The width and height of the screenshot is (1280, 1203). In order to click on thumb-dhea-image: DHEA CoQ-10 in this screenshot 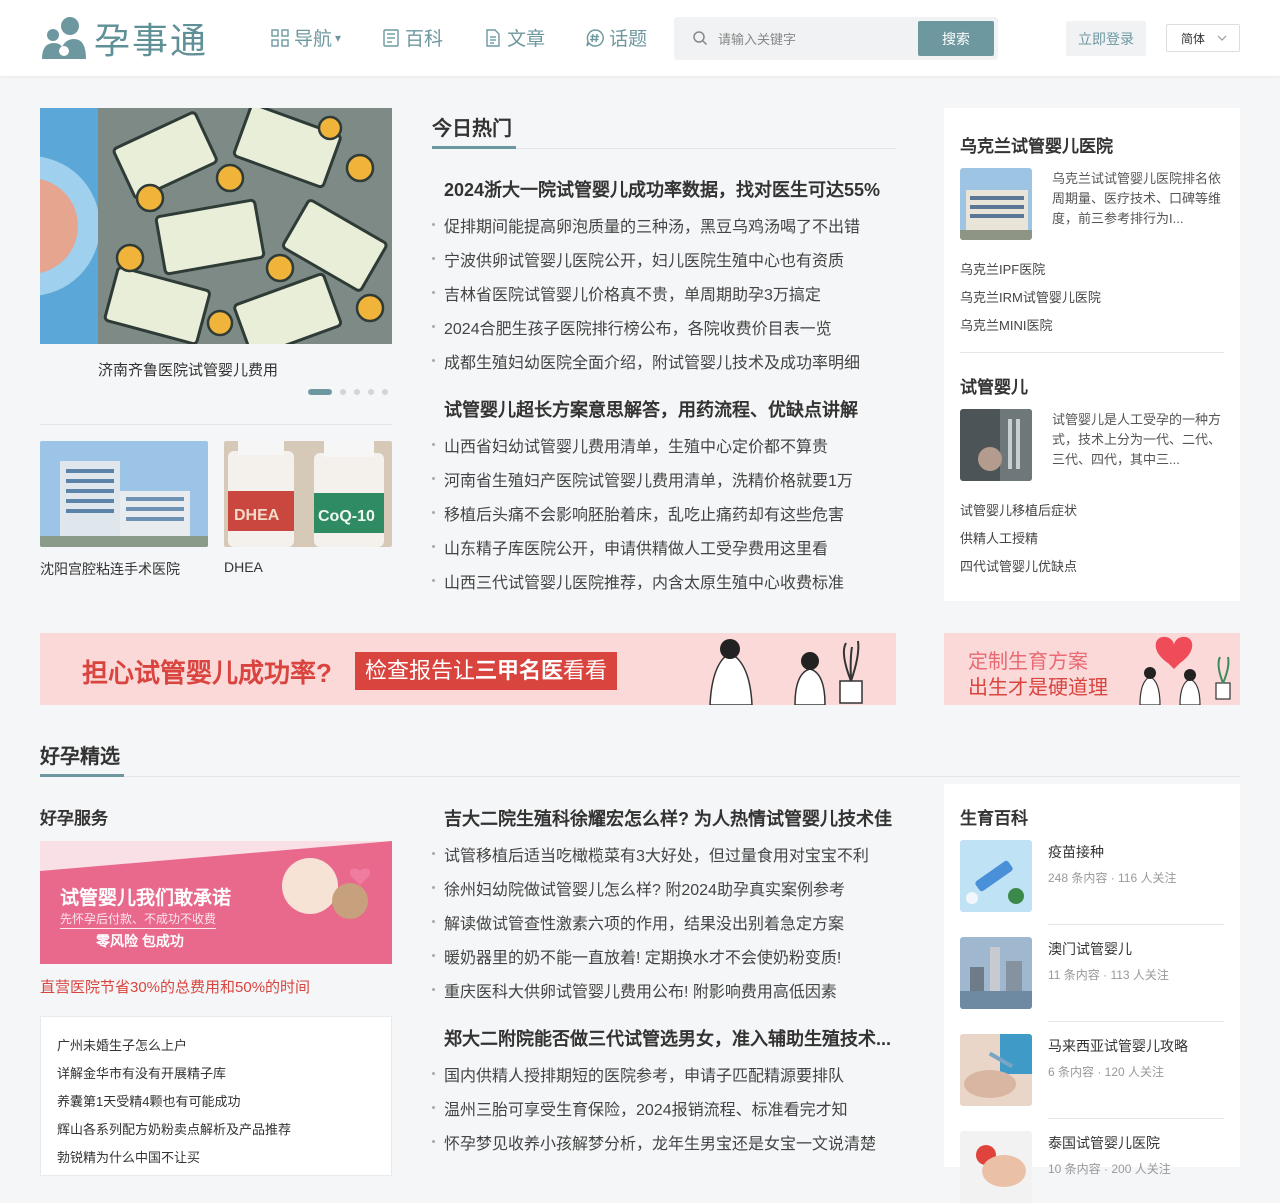, I will do `click(308, 494)`.